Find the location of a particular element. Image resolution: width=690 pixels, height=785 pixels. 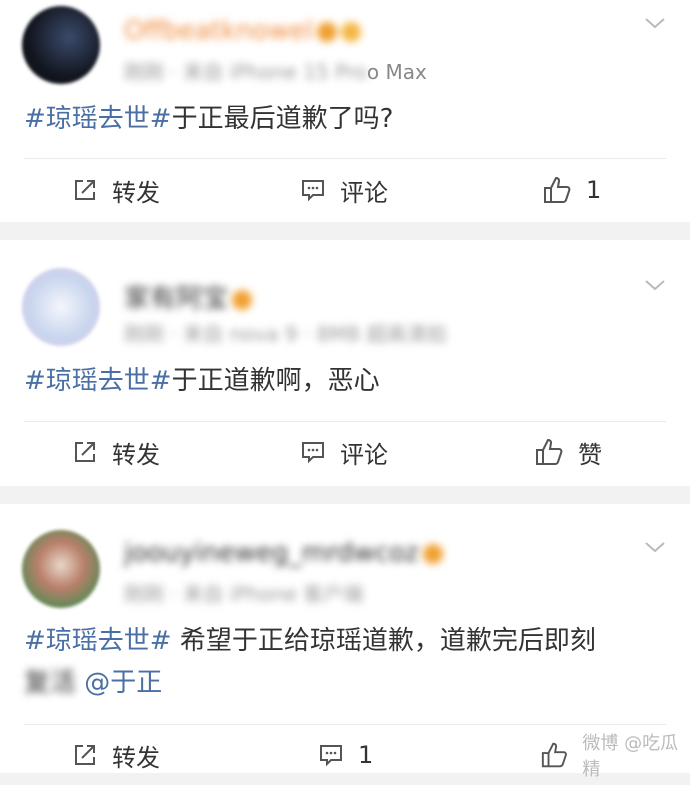

post-content: #琼瑶去世# 希望于正给琼瑶道歉，道歉完后即刻 复活 @于正 is located at coordinates (310, 662).